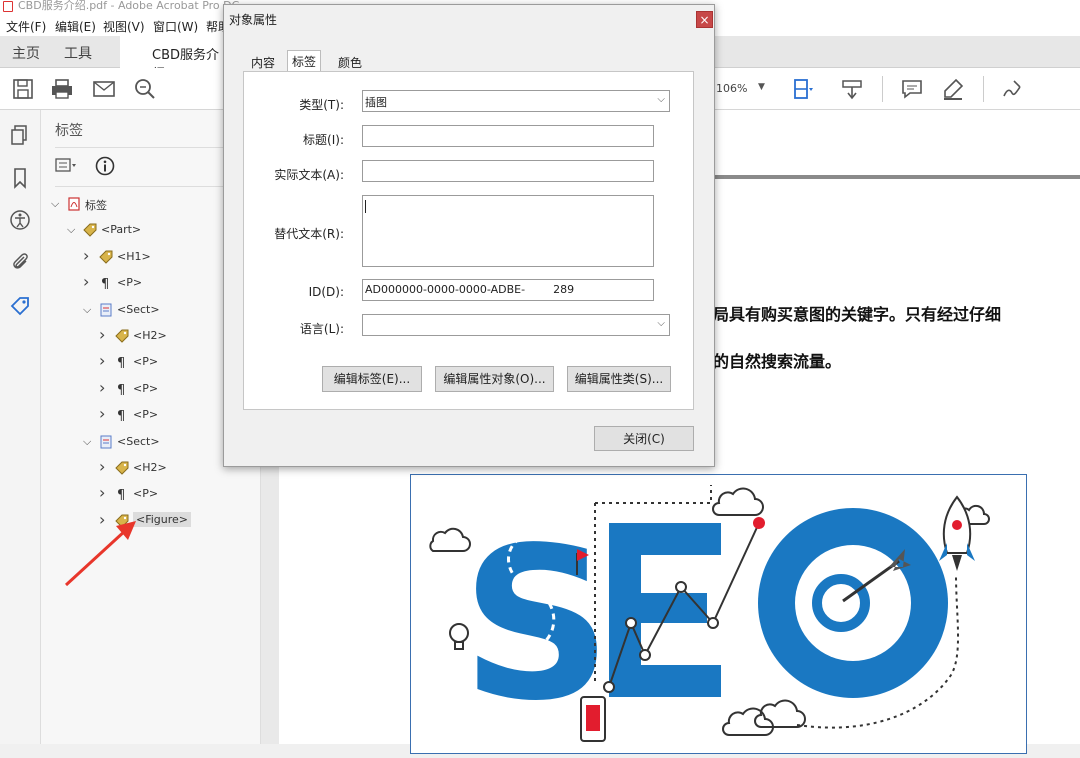 The width and height of the screenshot is (1080, 758). What do you see at coordinates (365, 206) in the screenshot?
I see `text-cursor` at bounding box center [365, 206].